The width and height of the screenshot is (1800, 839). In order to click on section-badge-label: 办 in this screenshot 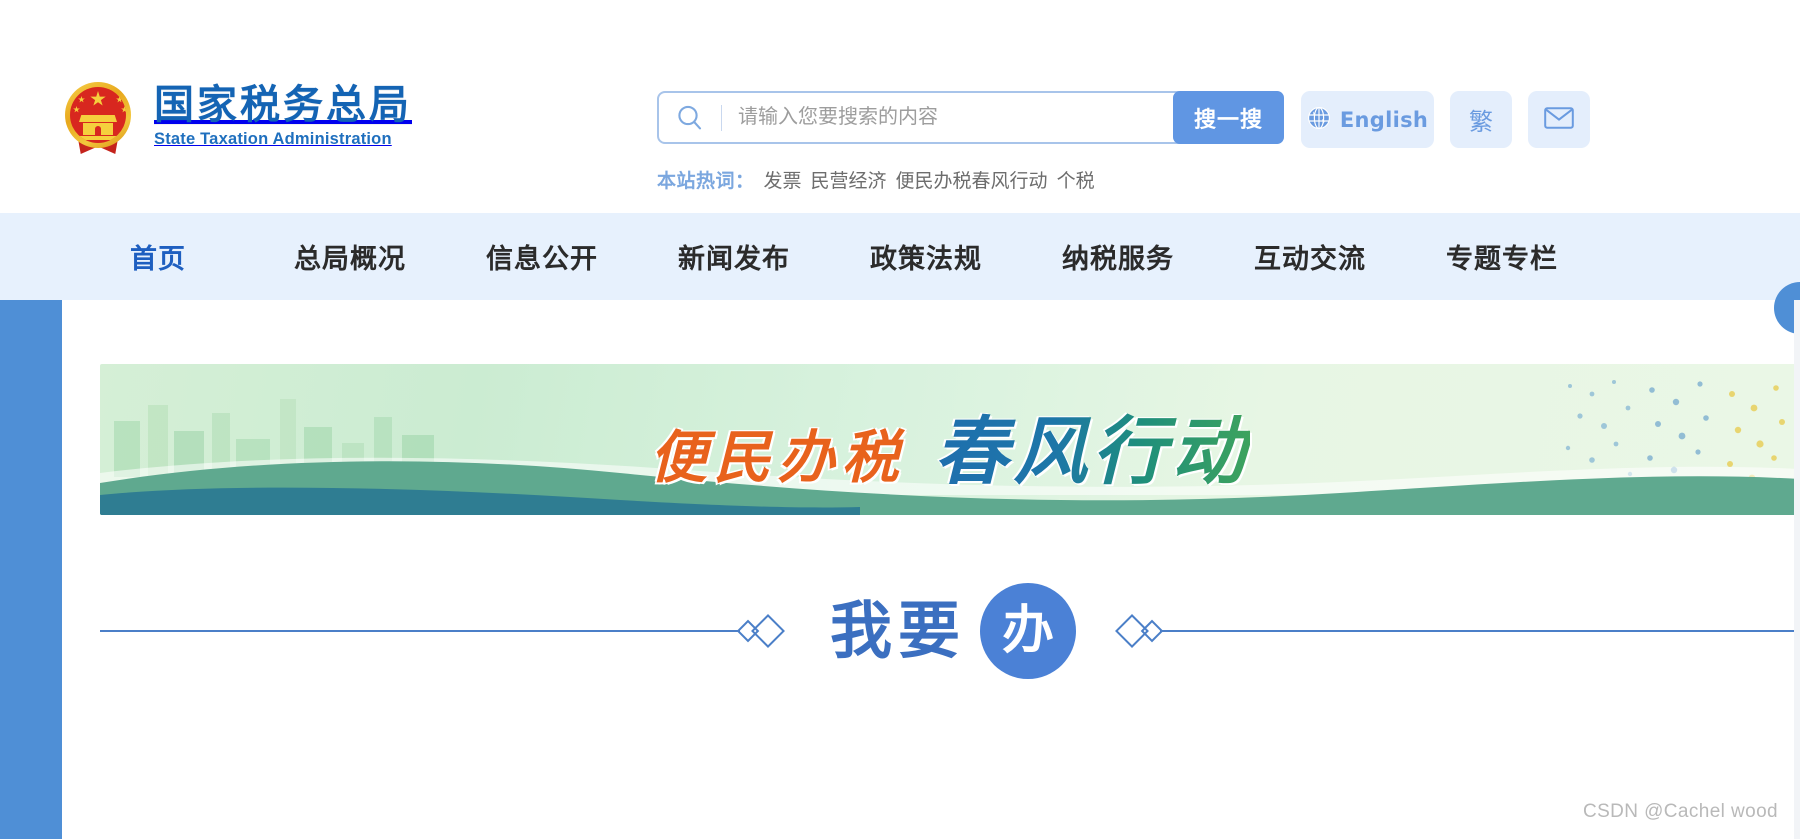, I will do `click(1028, 630)`.